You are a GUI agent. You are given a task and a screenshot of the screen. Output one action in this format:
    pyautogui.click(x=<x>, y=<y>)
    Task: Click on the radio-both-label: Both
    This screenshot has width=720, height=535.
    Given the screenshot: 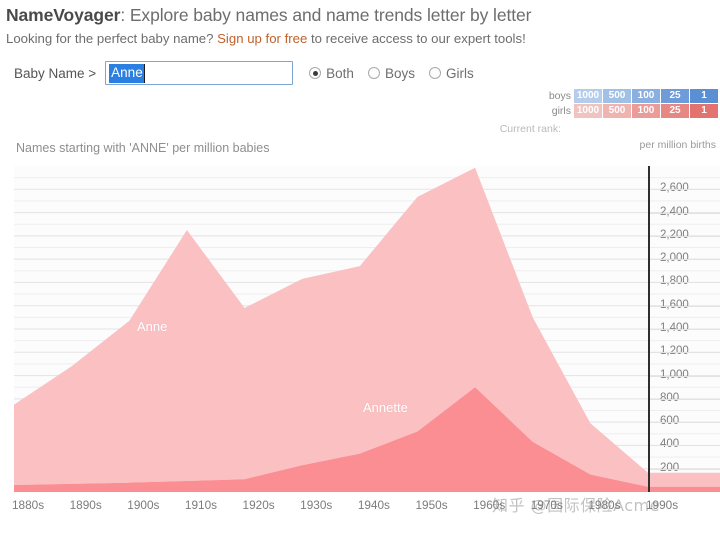 What is the action you would take?
    pyautogui.click(x=340, y=73)
    